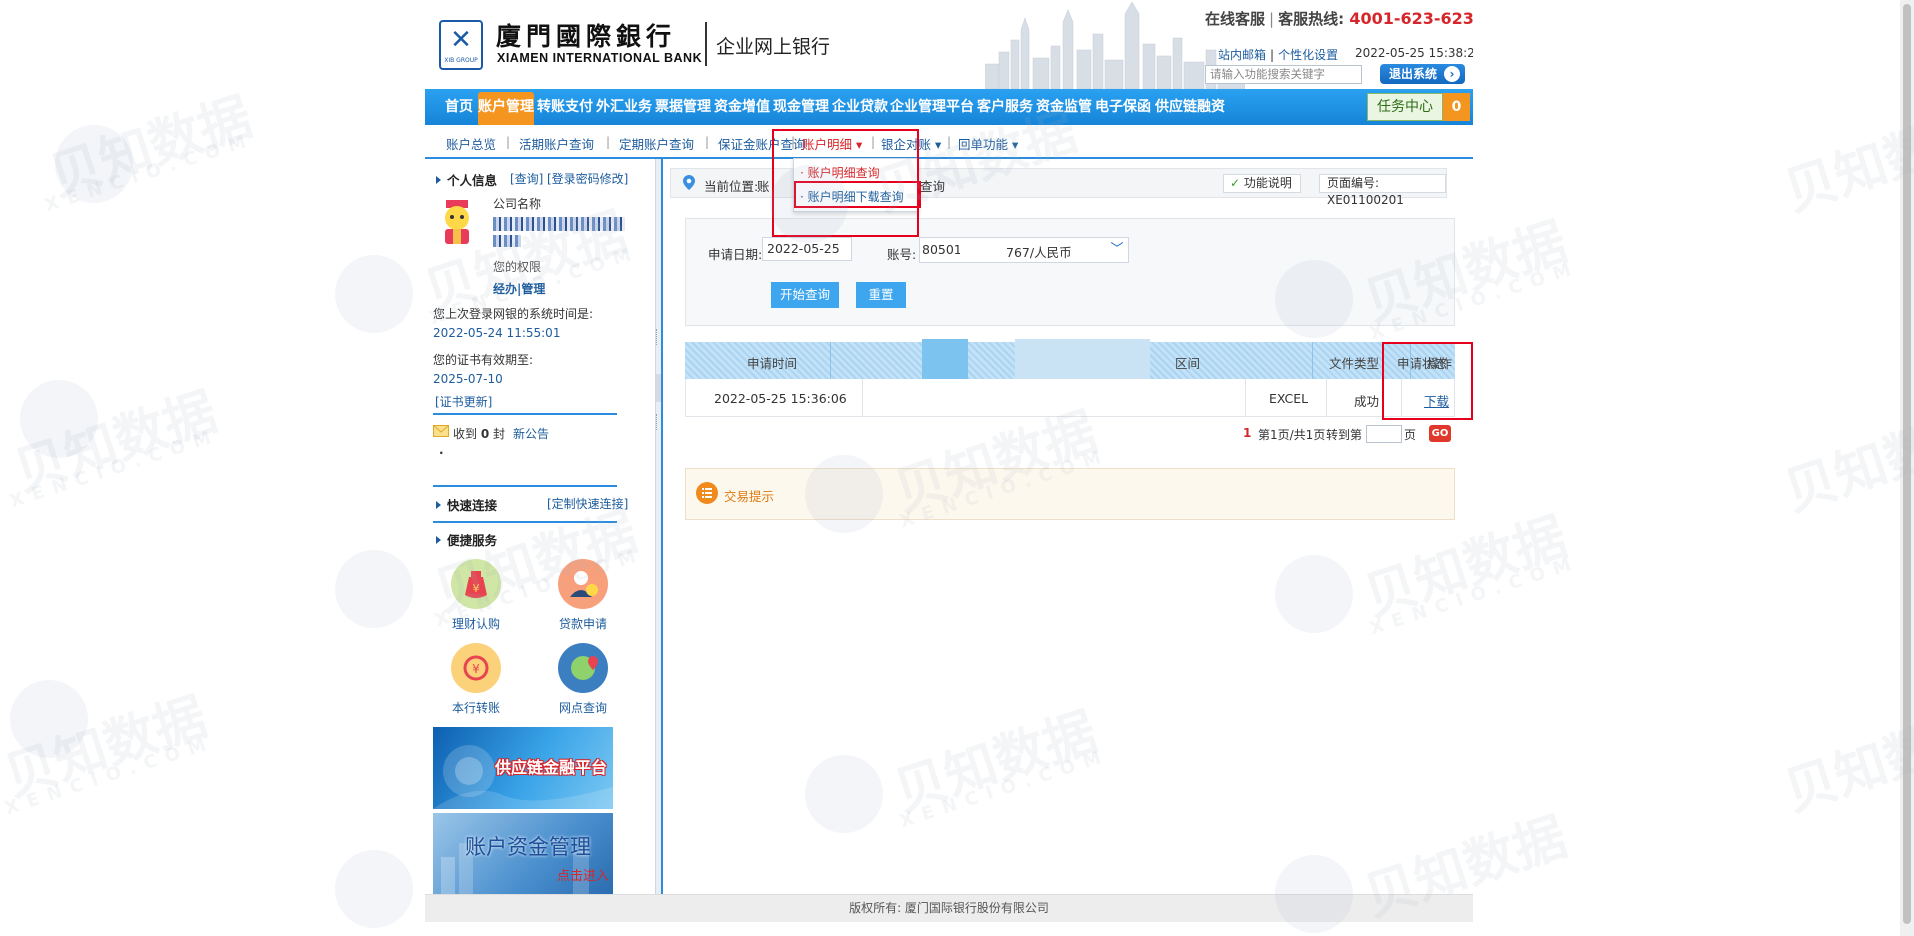 Image resolution: width=1914 pixels, height=936 pixels. What do you see at coordinates (476, 595) in the screenshot?
I see `service-wealth-subscription: ¥ 理财认购` at bounding box center [476, 595].